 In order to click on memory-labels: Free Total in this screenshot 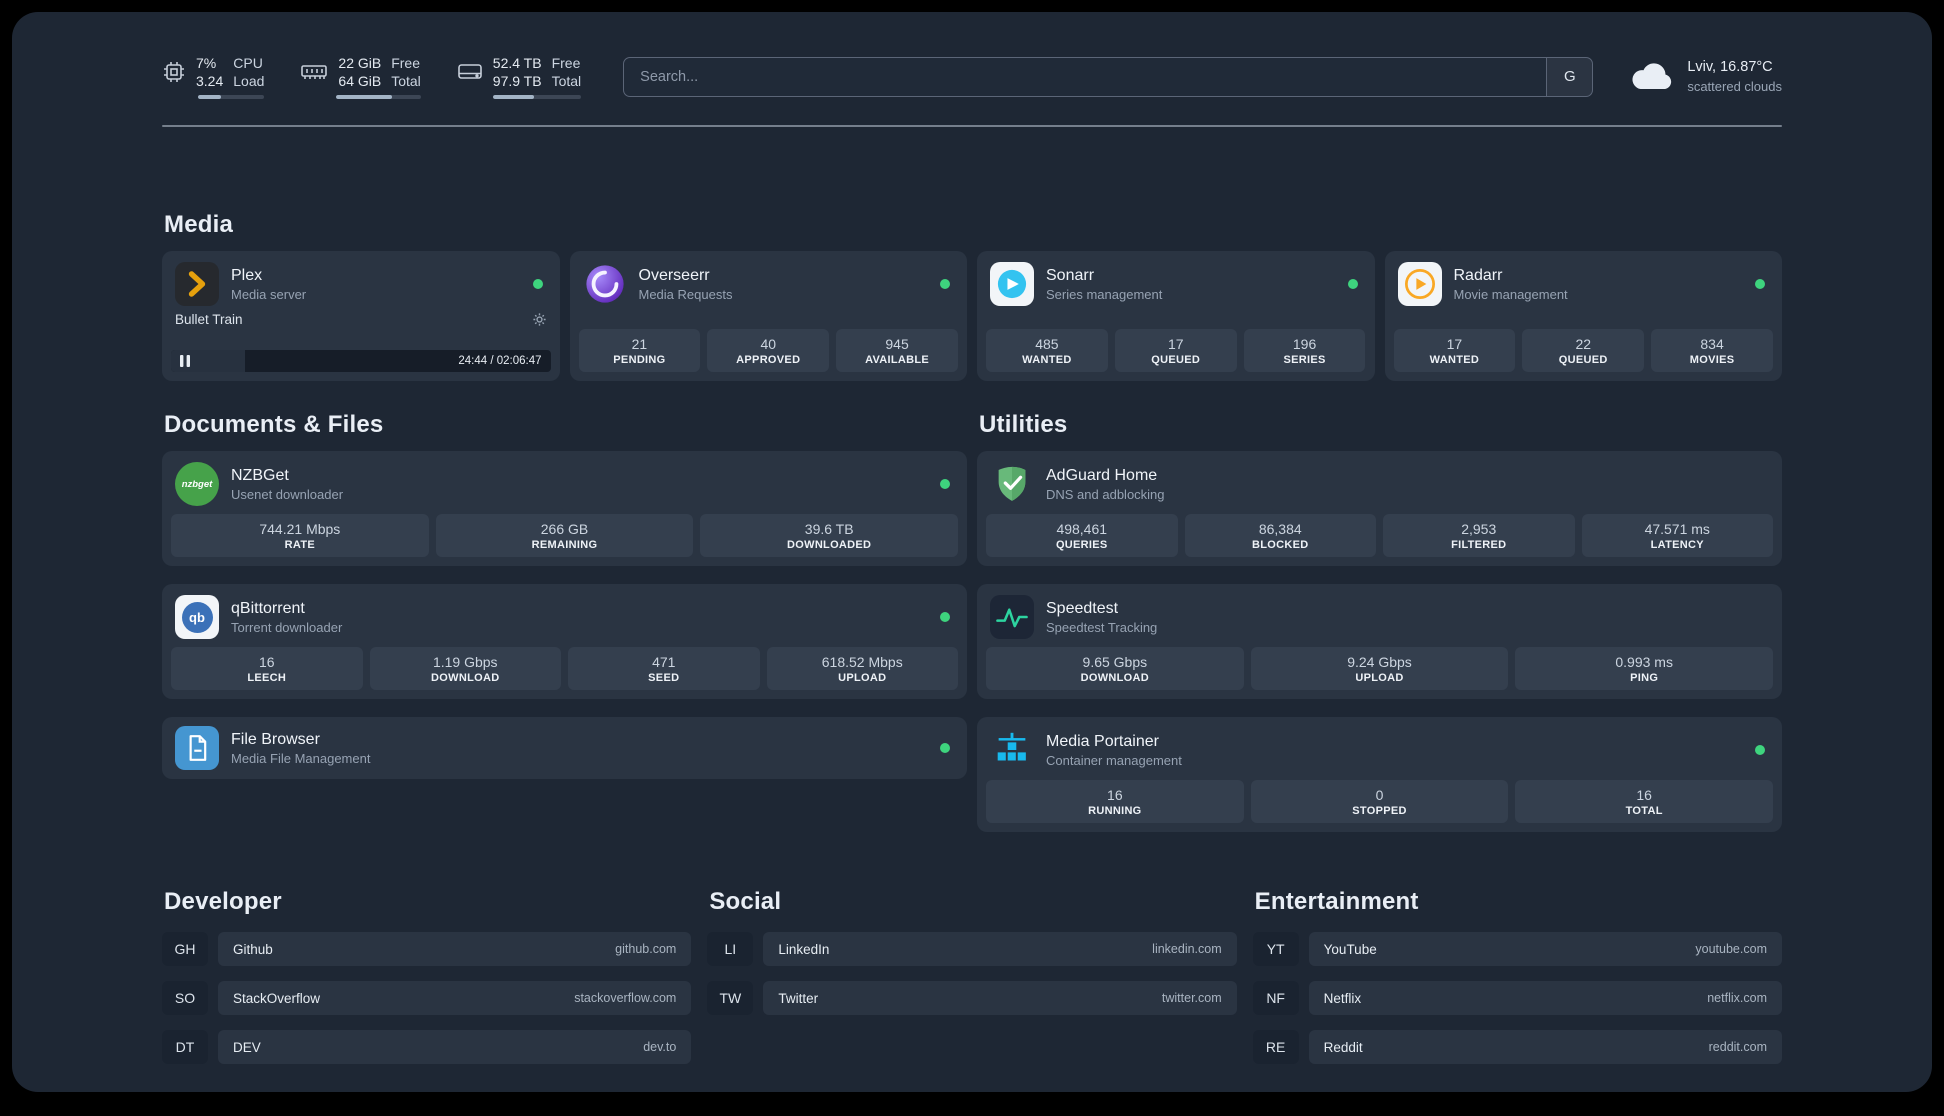, I will do `click(406, 72)`.